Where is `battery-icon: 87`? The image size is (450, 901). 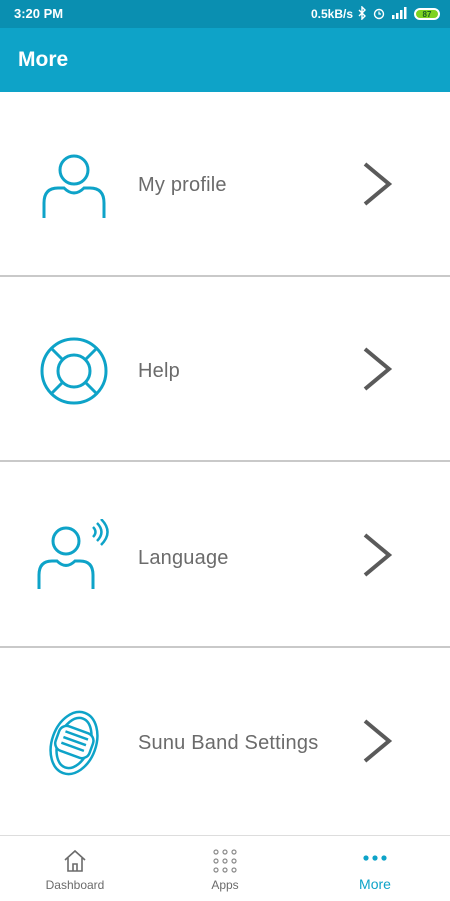
battery-icon: 87 is located at coordinates (427, 14).